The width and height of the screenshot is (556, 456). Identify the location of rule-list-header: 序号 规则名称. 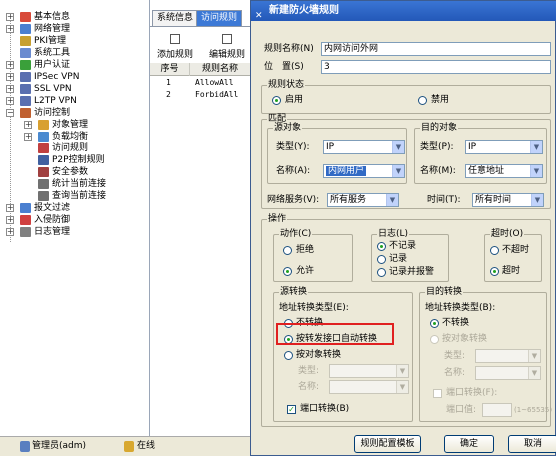
(200, 69).